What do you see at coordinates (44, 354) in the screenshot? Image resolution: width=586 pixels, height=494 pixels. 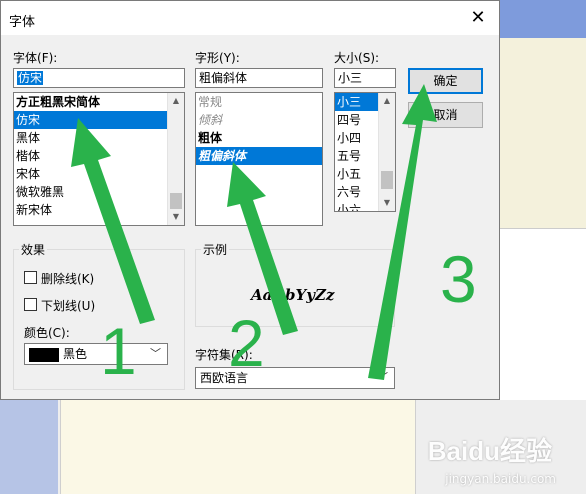 I see `color-swatch` at bounding box center [44, 354].